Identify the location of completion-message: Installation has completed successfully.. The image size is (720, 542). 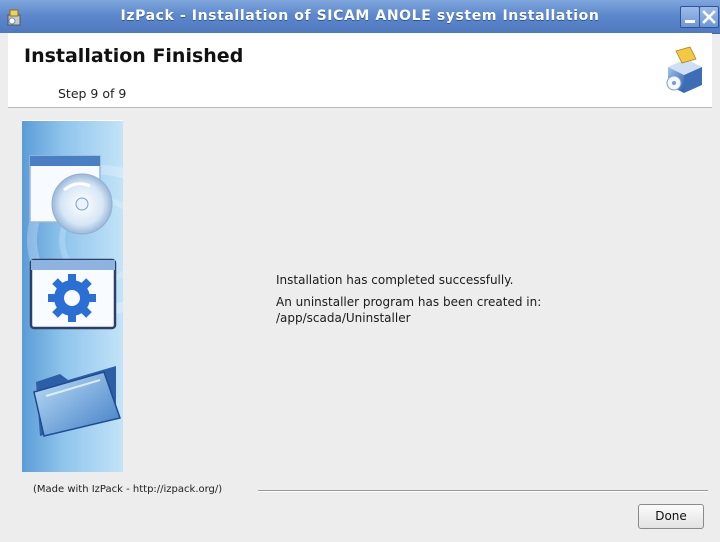
(395, 280).